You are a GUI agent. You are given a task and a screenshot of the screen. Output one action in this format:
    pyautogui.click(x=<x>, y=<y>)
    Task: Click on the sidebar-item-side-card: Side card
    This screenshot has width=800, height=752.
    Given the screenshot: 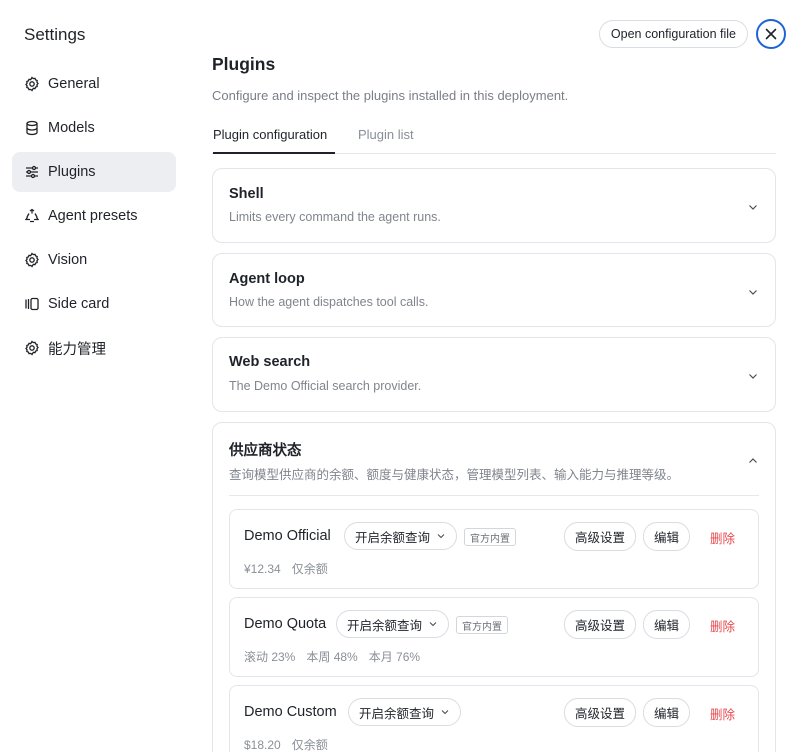 What is the action you would take?
    pyautogui.click(x=94, y=304)
    